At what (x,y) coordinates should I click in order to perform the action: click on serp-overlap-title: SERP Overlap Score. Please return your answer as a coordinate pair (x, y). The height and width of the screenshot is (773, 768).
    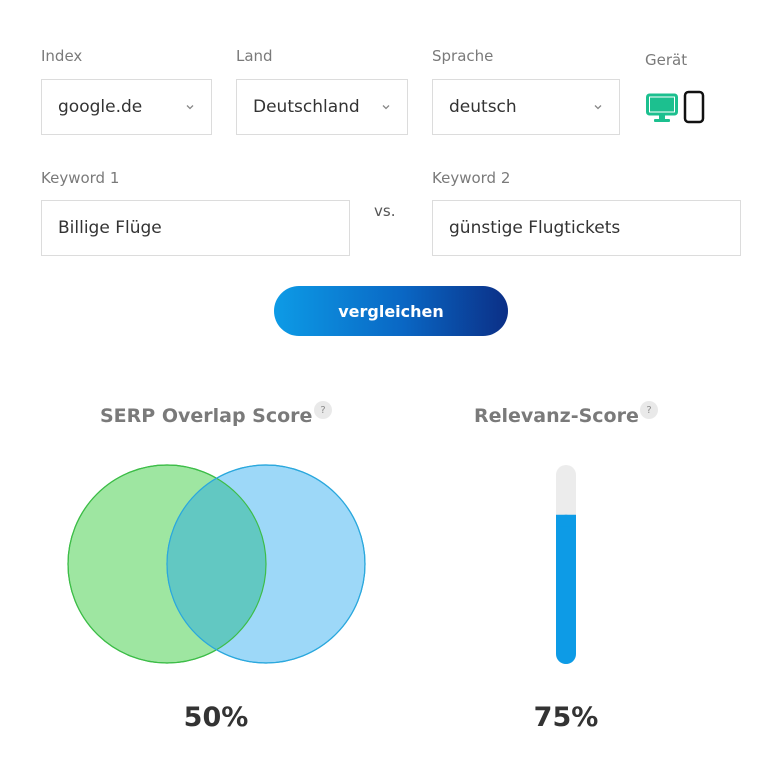
    Looking at the image, I should click on (206, 416).